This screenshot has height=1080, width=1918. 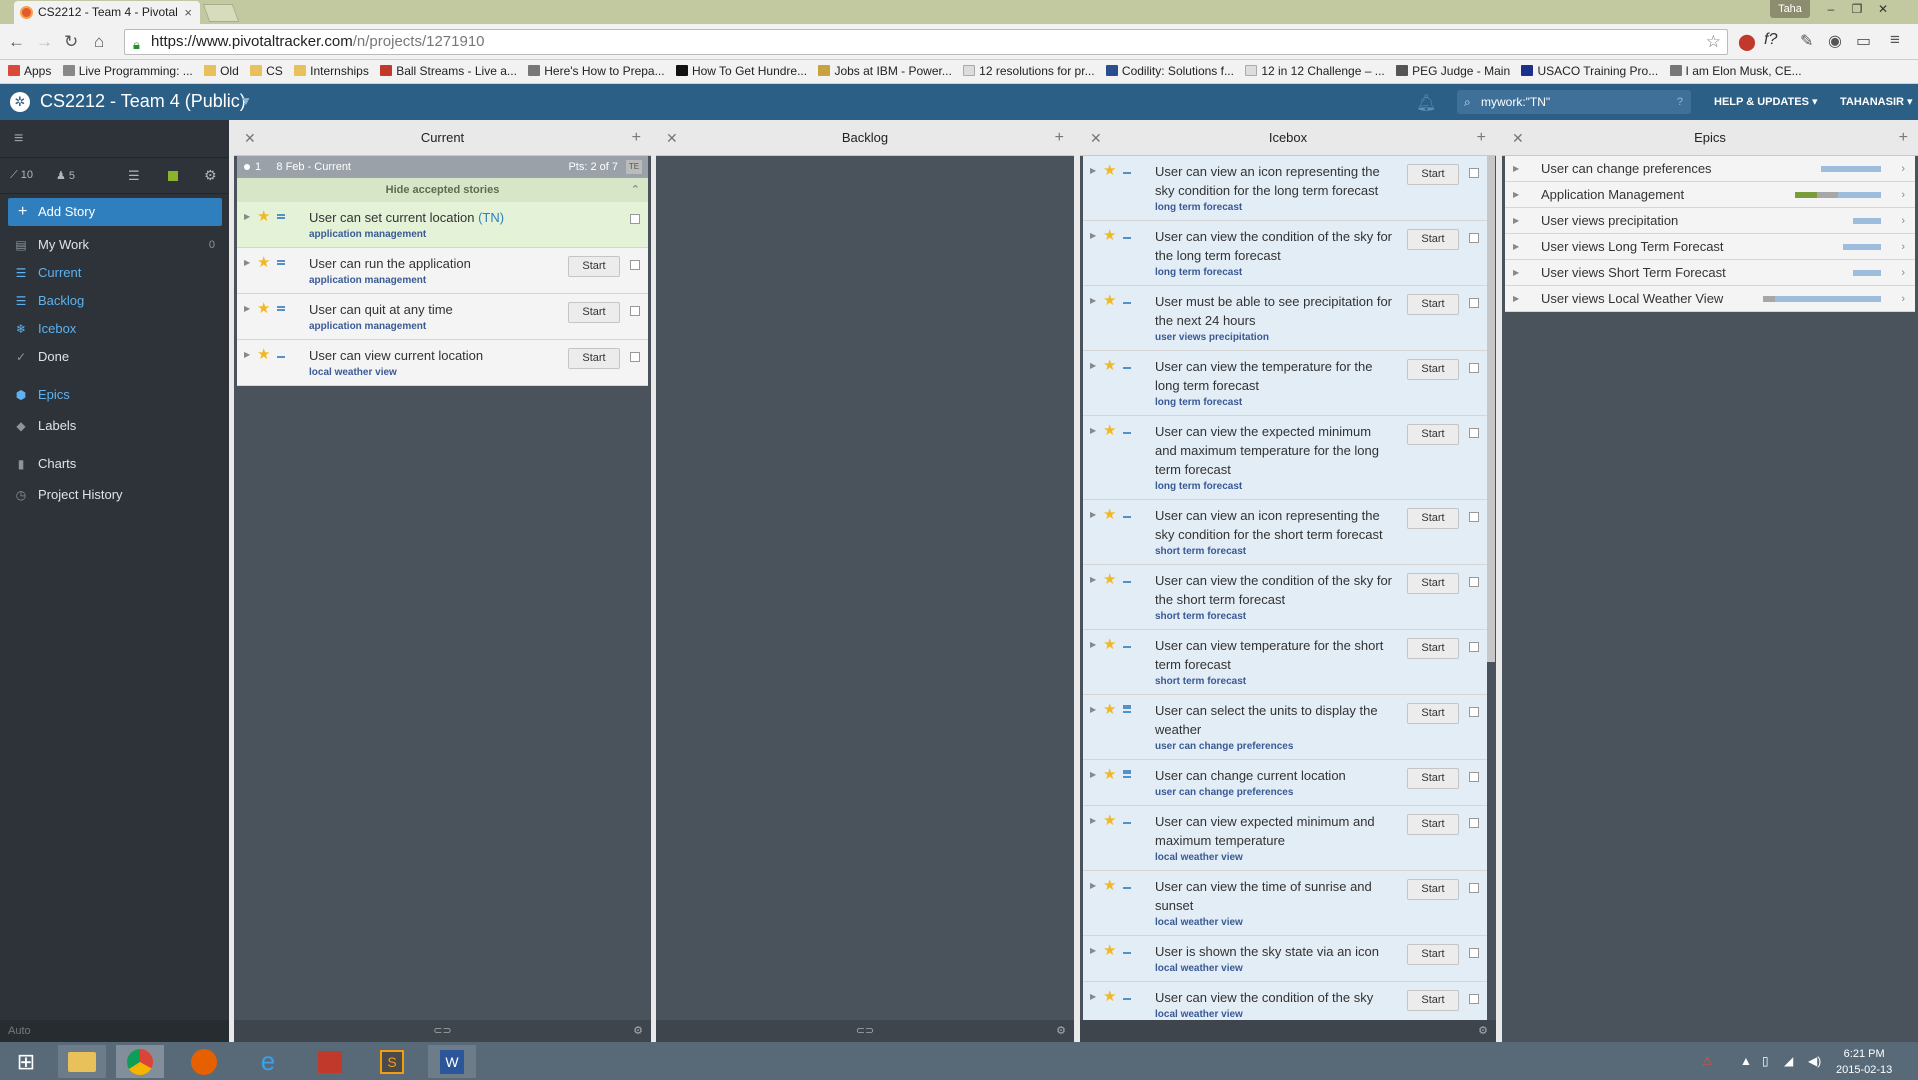 What do you see at coordinates (221, 13) in the screenshot?
I see `new-tab-button` at bounding box center [221, 13].